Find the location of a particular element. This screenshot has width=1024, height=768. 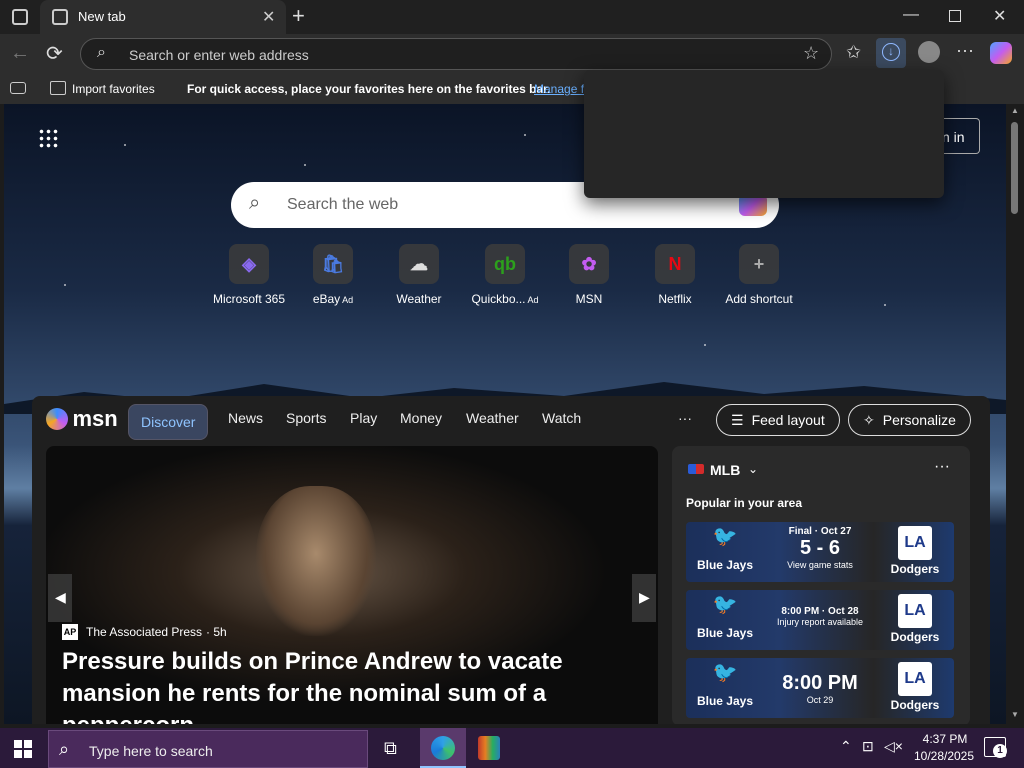

copilot-icon is located at coordinates (1001, 53).